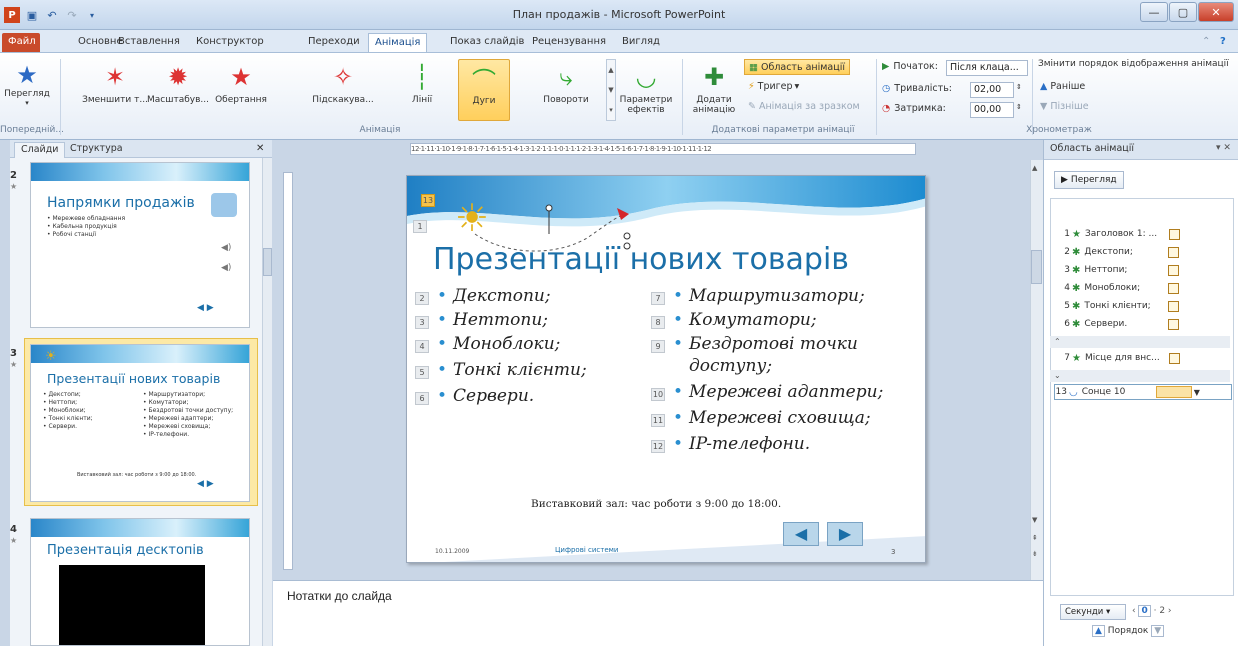 Image resolution: width=1238 pixels, height=646 pixels. What do you see at coordinates (641, 259) in the screenshot?
I see `slide-title: Презентації нових товарів` at bounding box center [641, 259].